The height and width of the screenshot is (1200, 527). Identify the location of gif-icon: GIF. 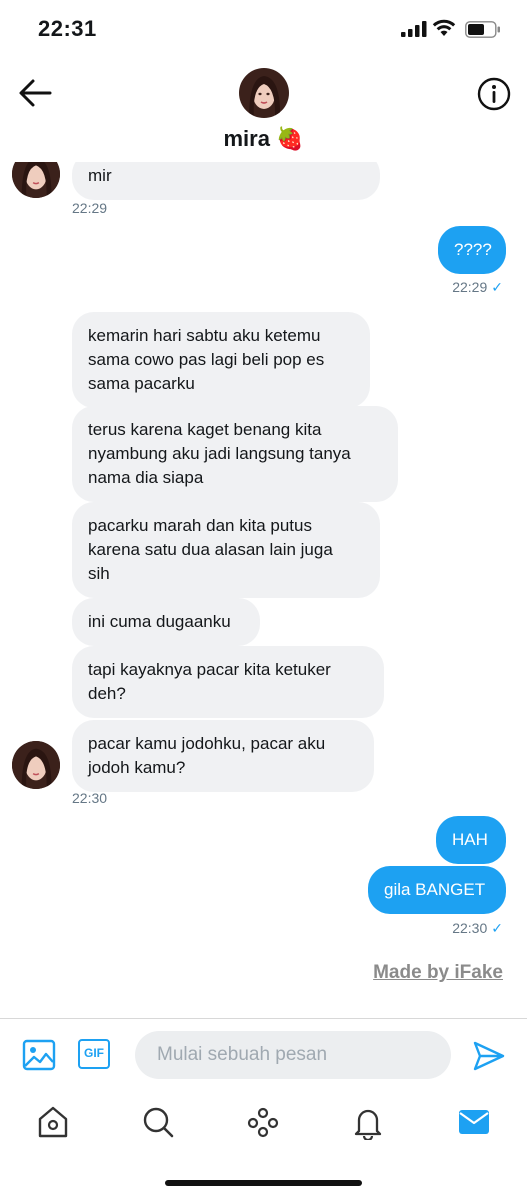
(94, 1054).